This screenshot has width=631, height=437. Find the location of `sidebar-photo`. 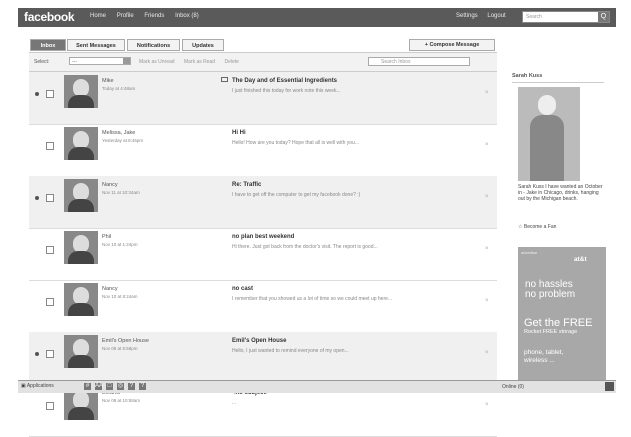

sidebar-photo is located at coordinates (549, 134).